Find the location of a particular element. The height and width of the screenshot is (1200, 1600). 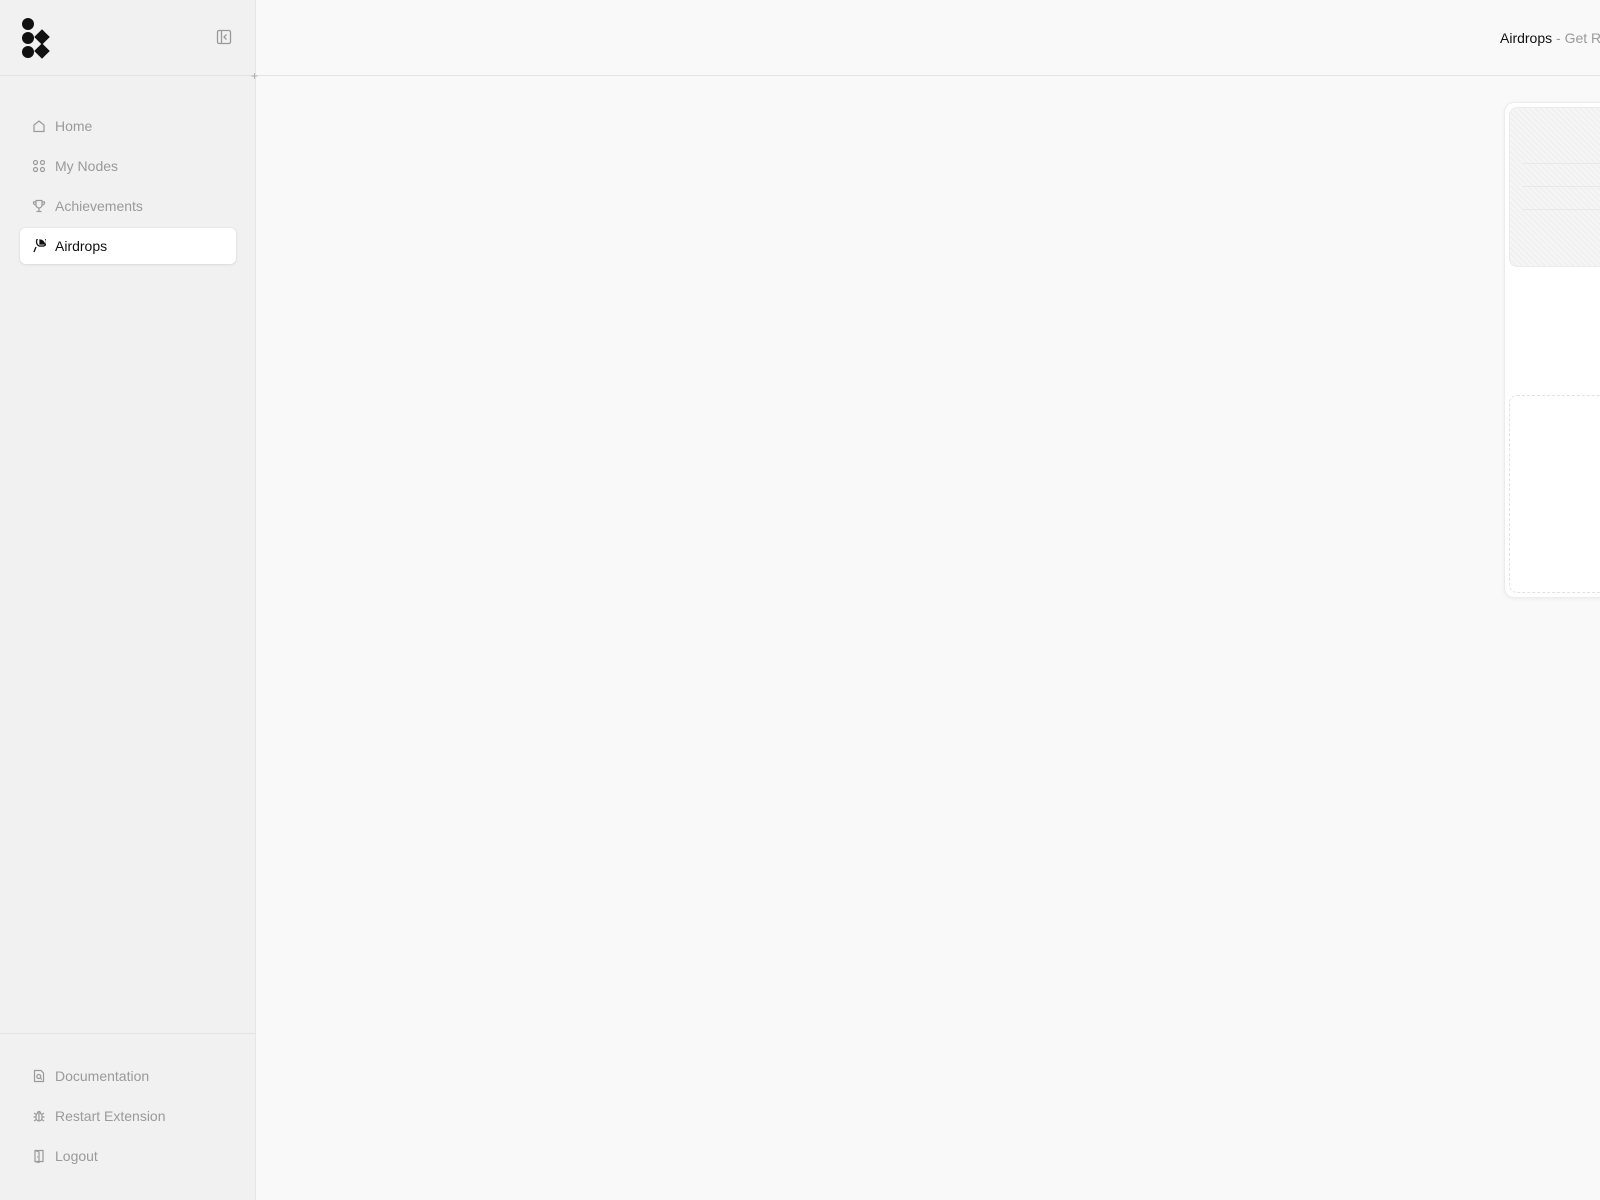

sidebar-collapse-icon is located at coordinates (224, 39).